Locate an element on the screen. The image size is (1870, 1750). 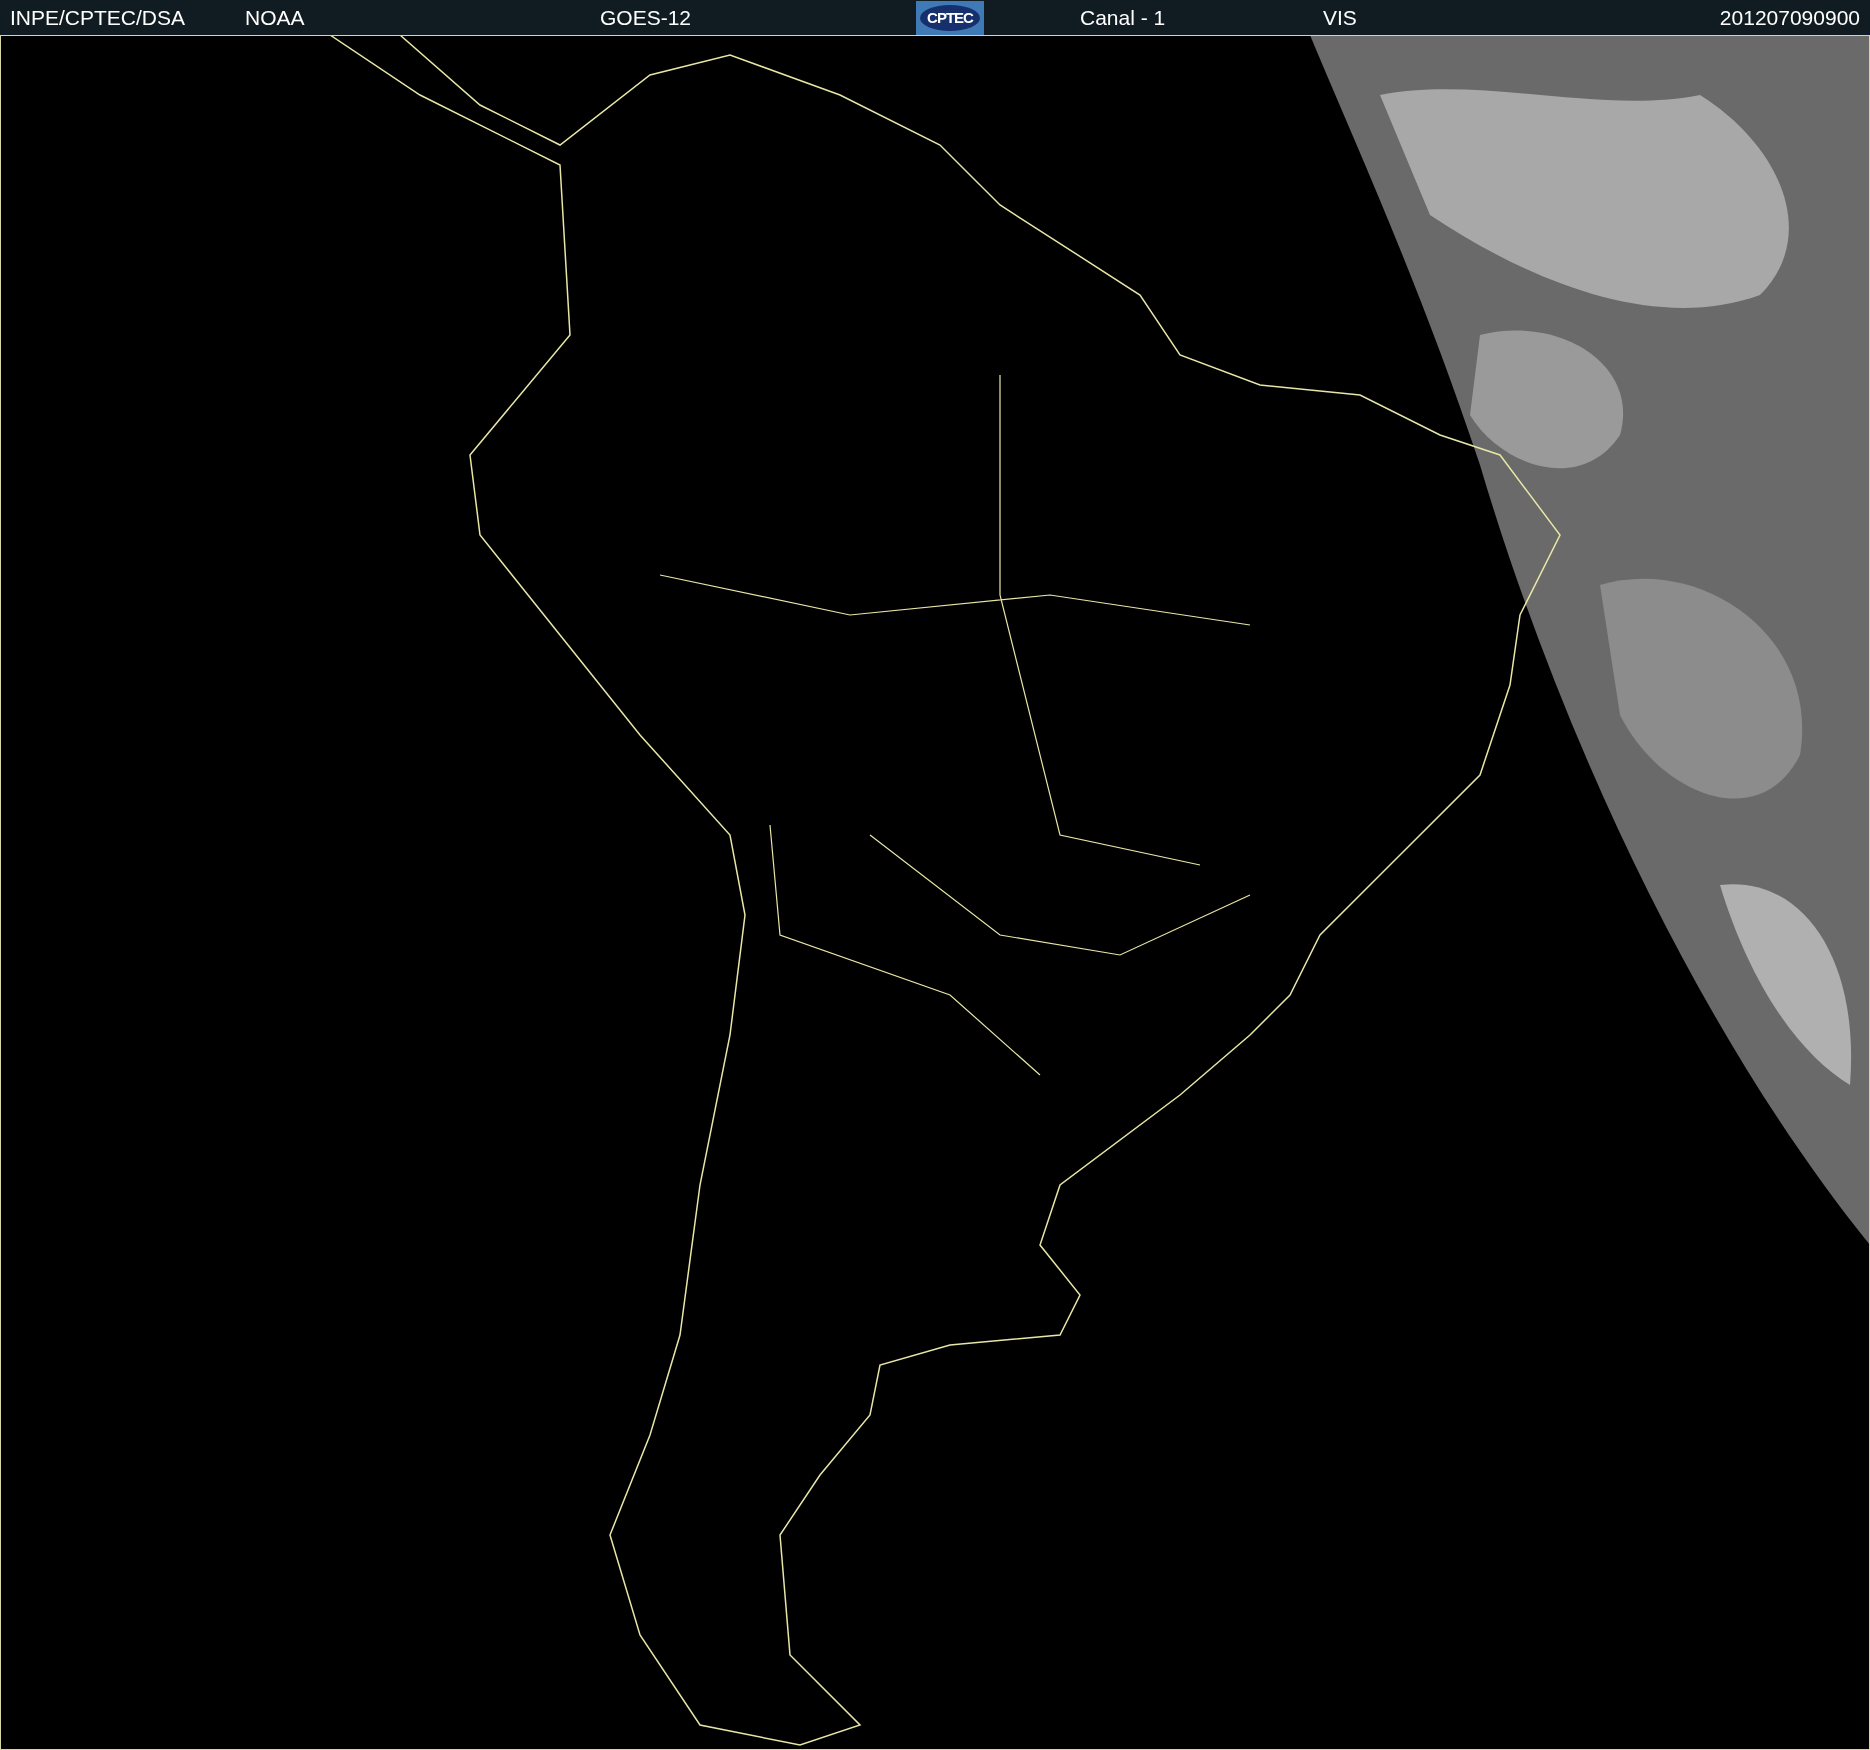
satellite-label: GOES-12 is located at coordinates (646, 17).